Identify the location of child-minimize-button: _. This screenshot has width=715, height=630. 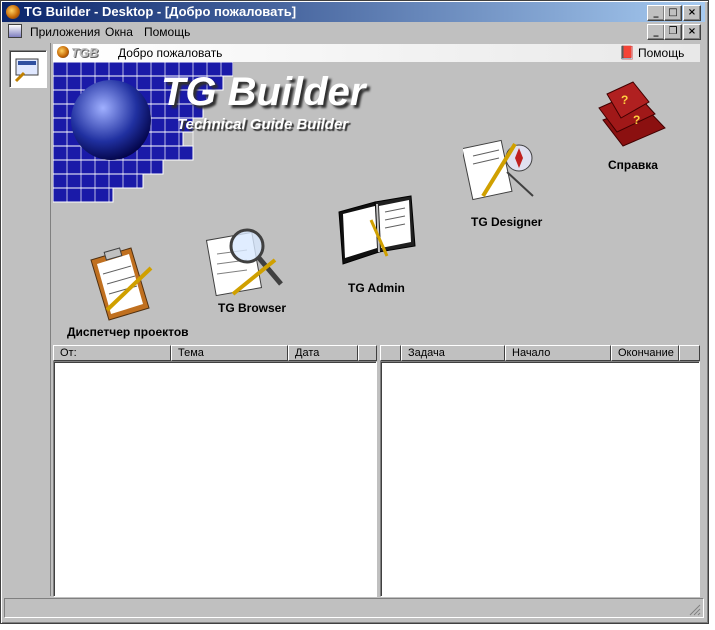
(656, 32).